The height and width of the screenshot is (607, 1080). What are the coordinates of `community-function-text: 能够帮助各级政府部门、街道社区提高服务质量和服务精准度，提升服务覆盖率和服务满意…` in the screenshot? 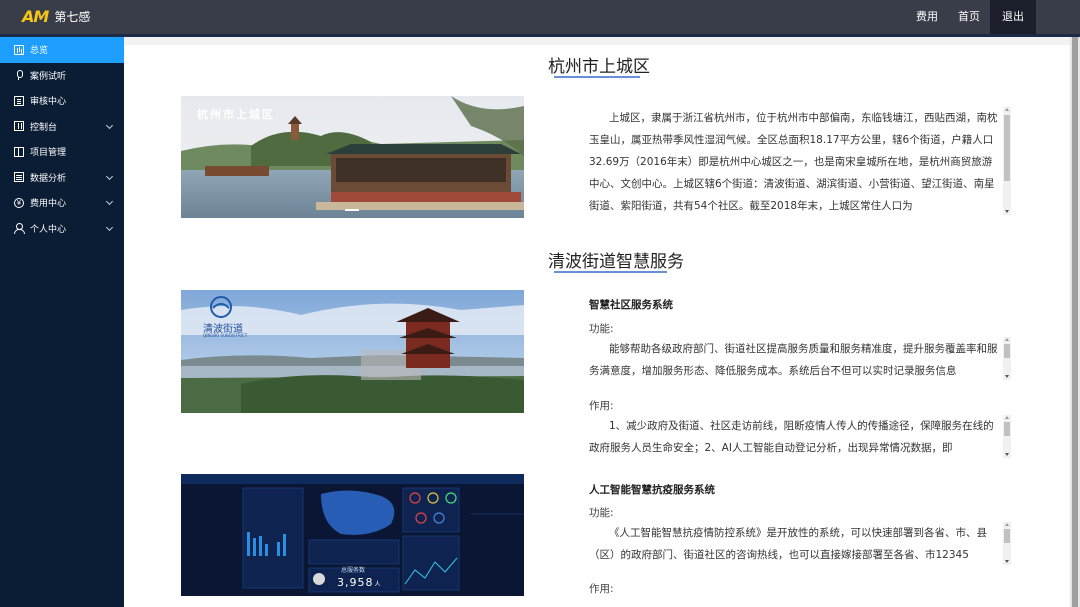 It's located at (793, 360).